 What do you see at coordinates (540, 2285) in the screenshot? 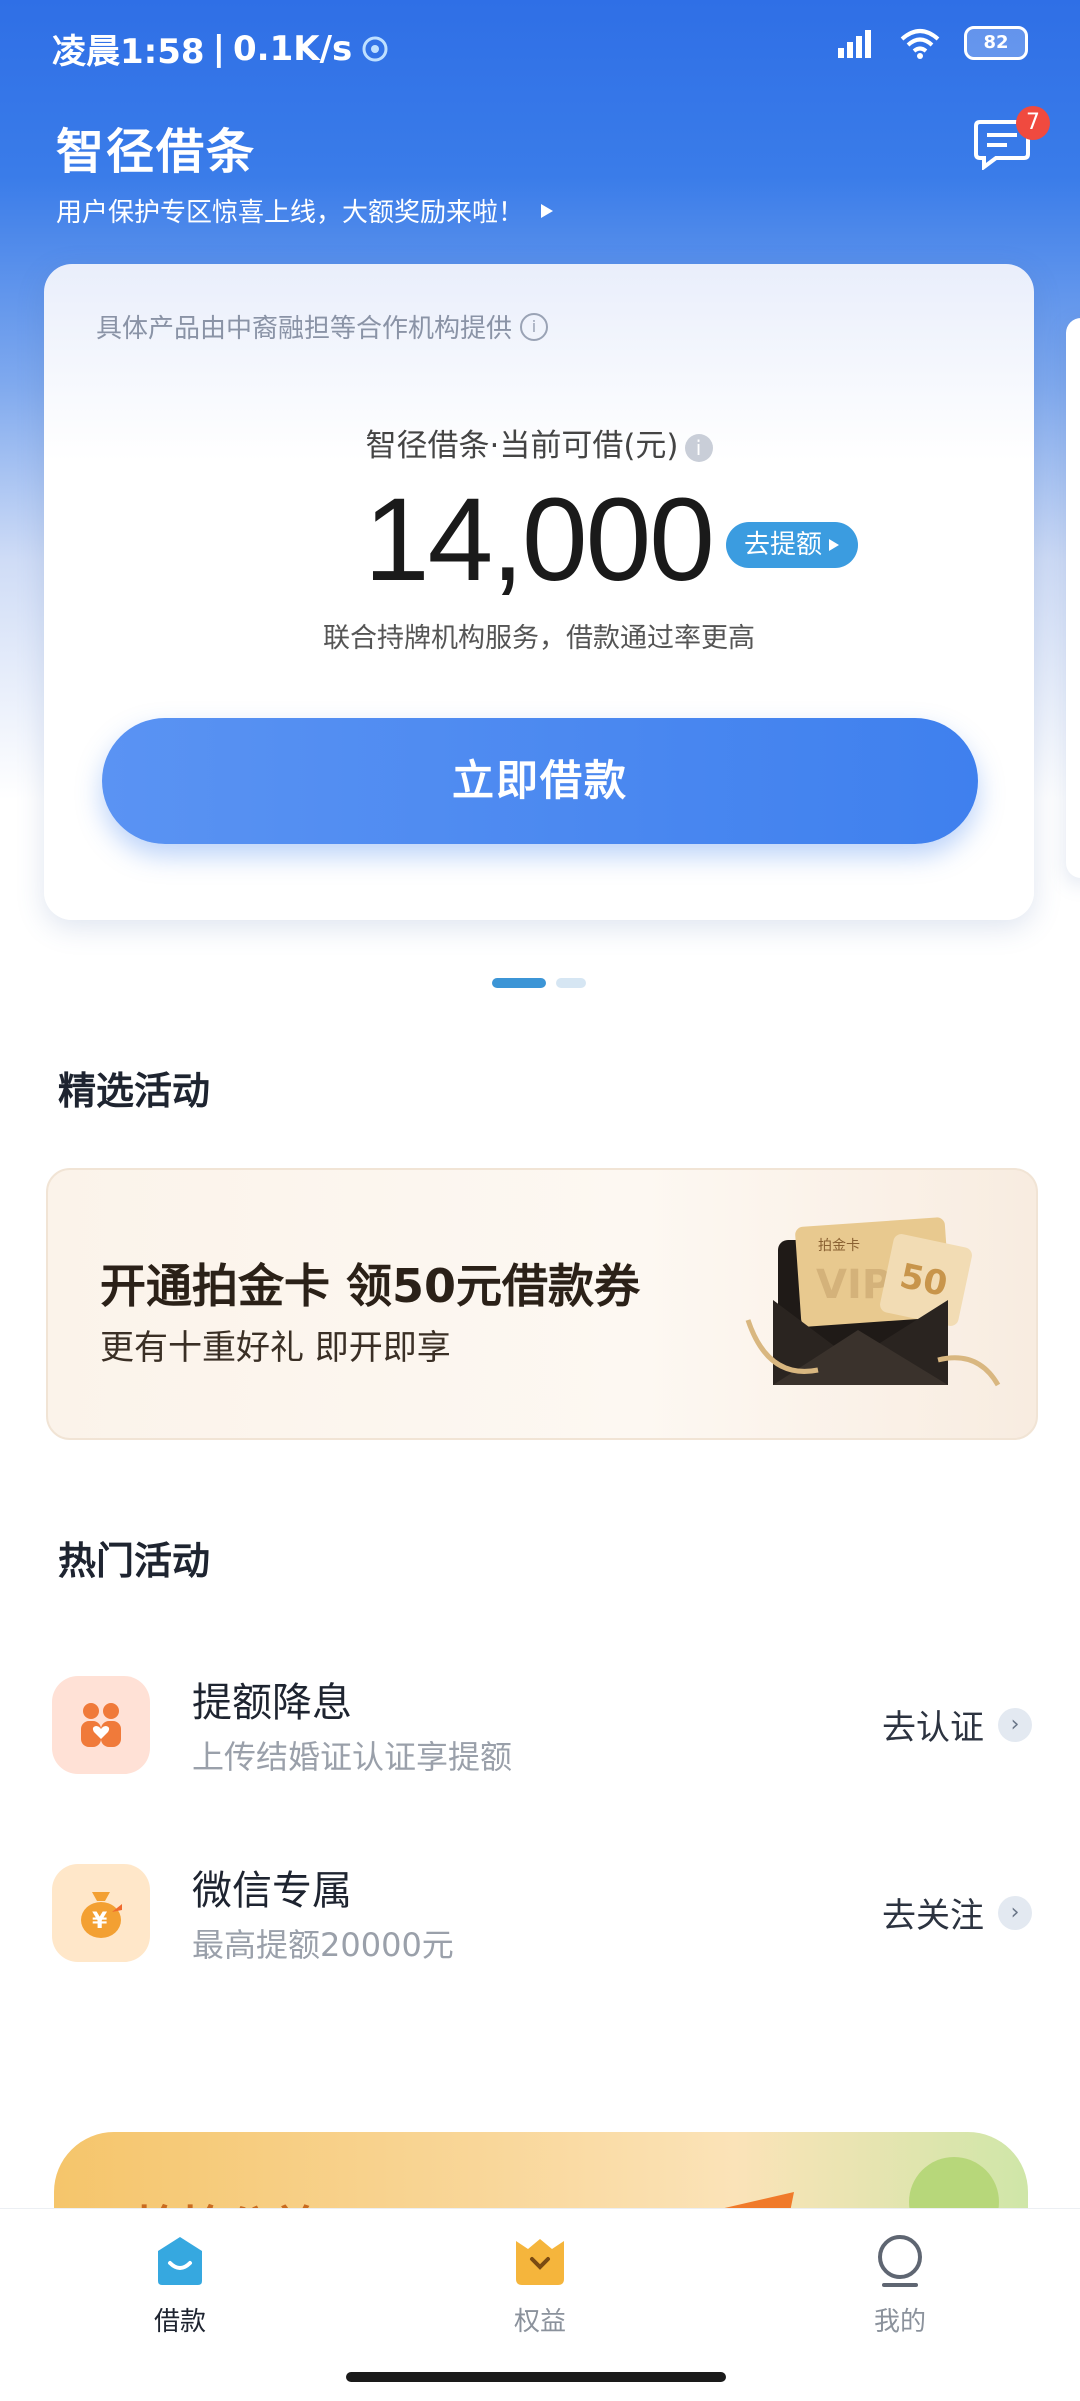
I see `tab-benefits: 权益` at bounding box center [540, 2285].